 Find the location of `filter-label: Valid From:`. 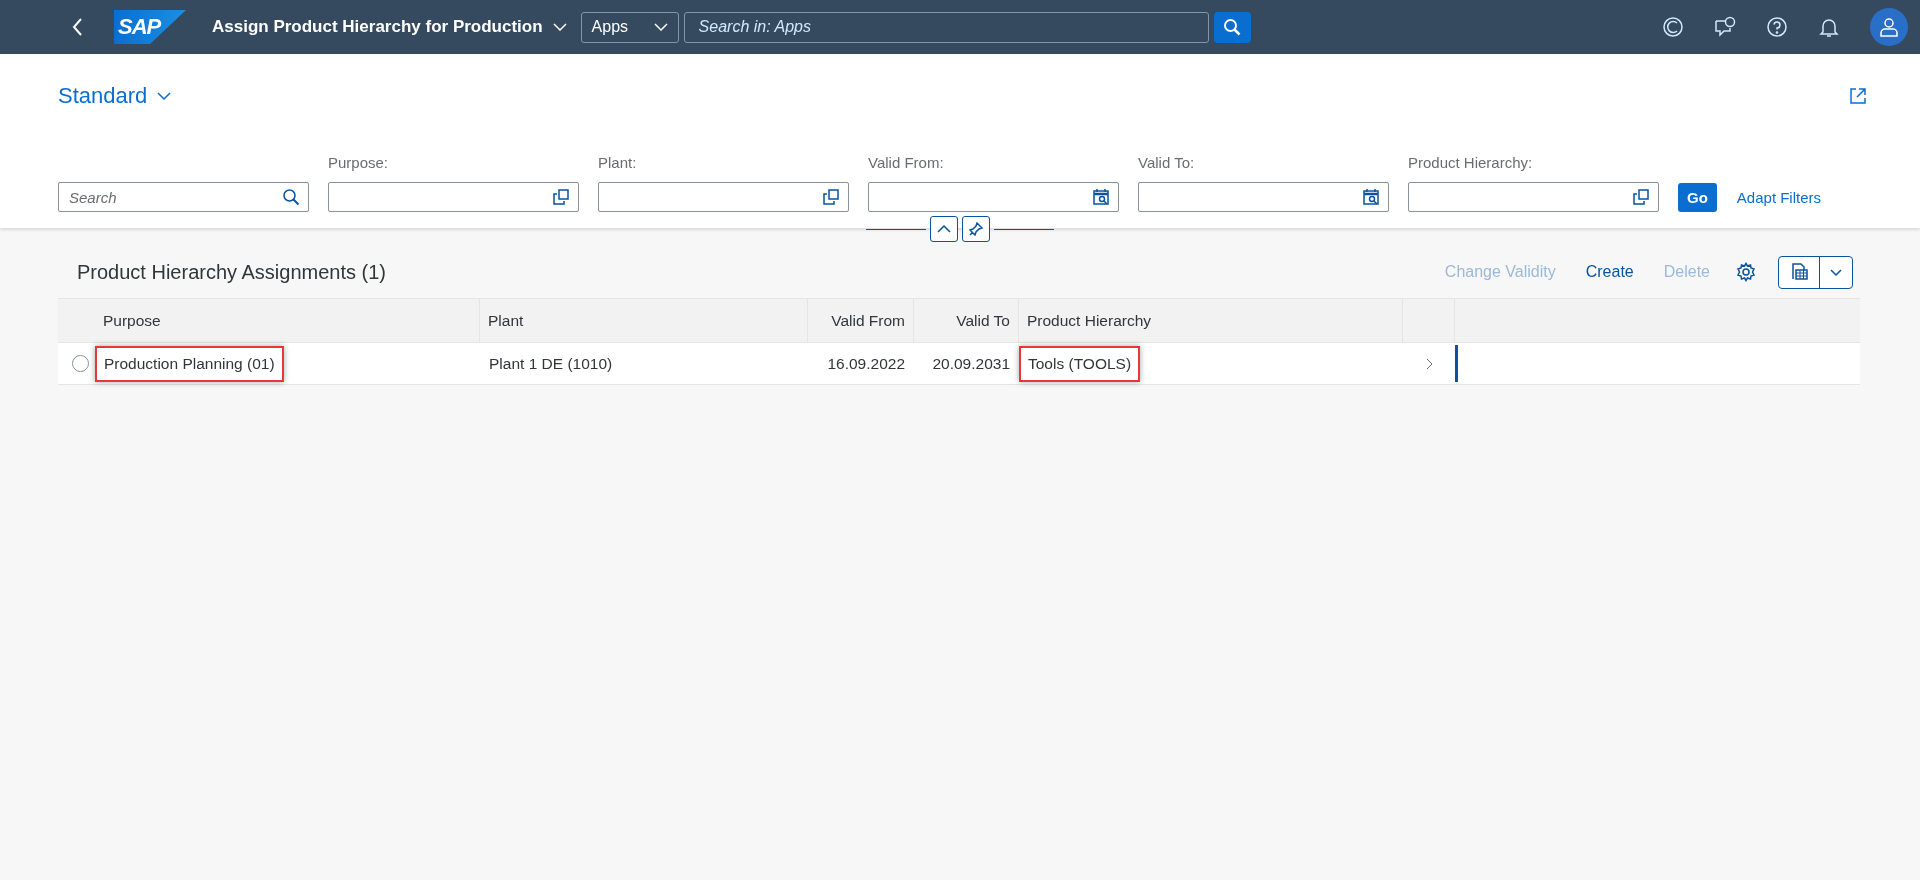

filter-label: Valid From: is located at coordinates (906, 163).